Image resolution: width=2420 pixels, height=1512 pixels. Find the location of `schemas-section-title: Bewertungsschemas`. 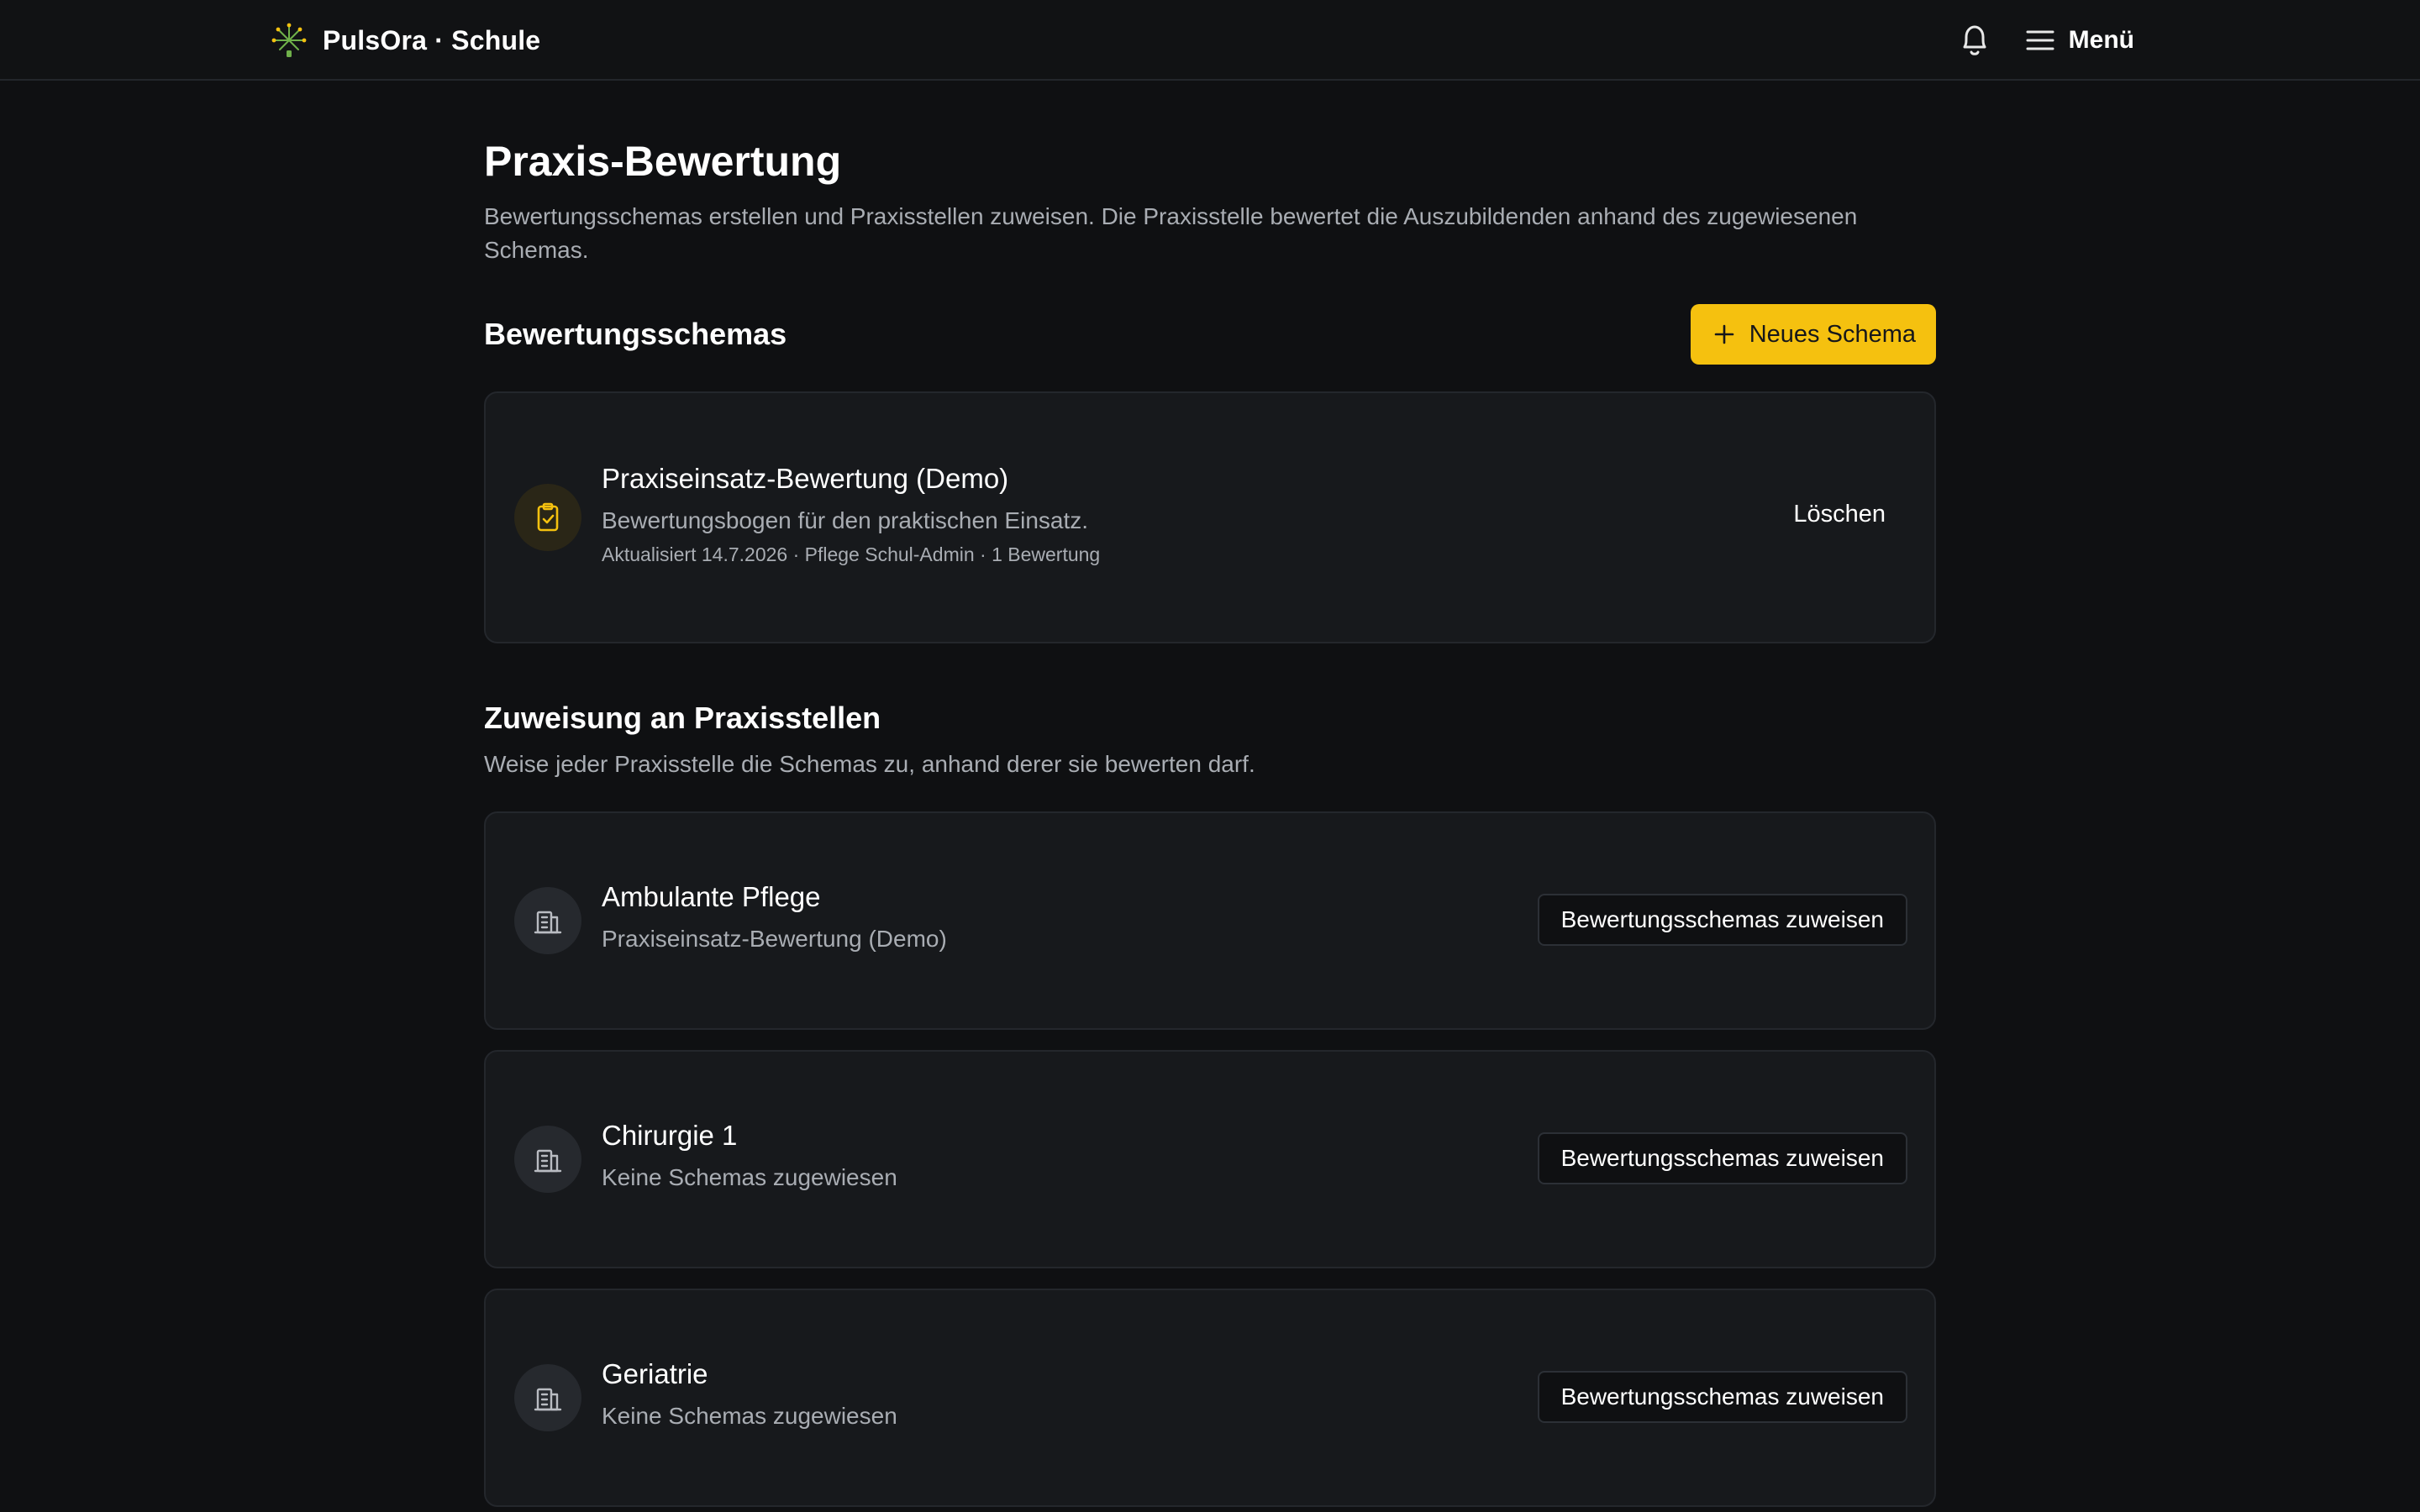

schemas-section-title: Bewertungsschemas is located at coordinates (635, 334).